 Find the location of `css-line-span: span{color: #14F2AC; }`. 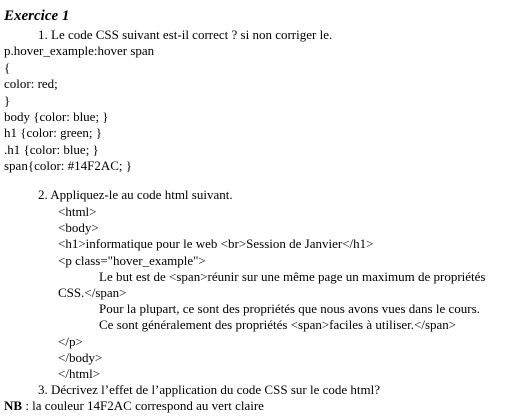

css-line-span: span{color: #14F2AC; } is located at coordinates (68, 165).